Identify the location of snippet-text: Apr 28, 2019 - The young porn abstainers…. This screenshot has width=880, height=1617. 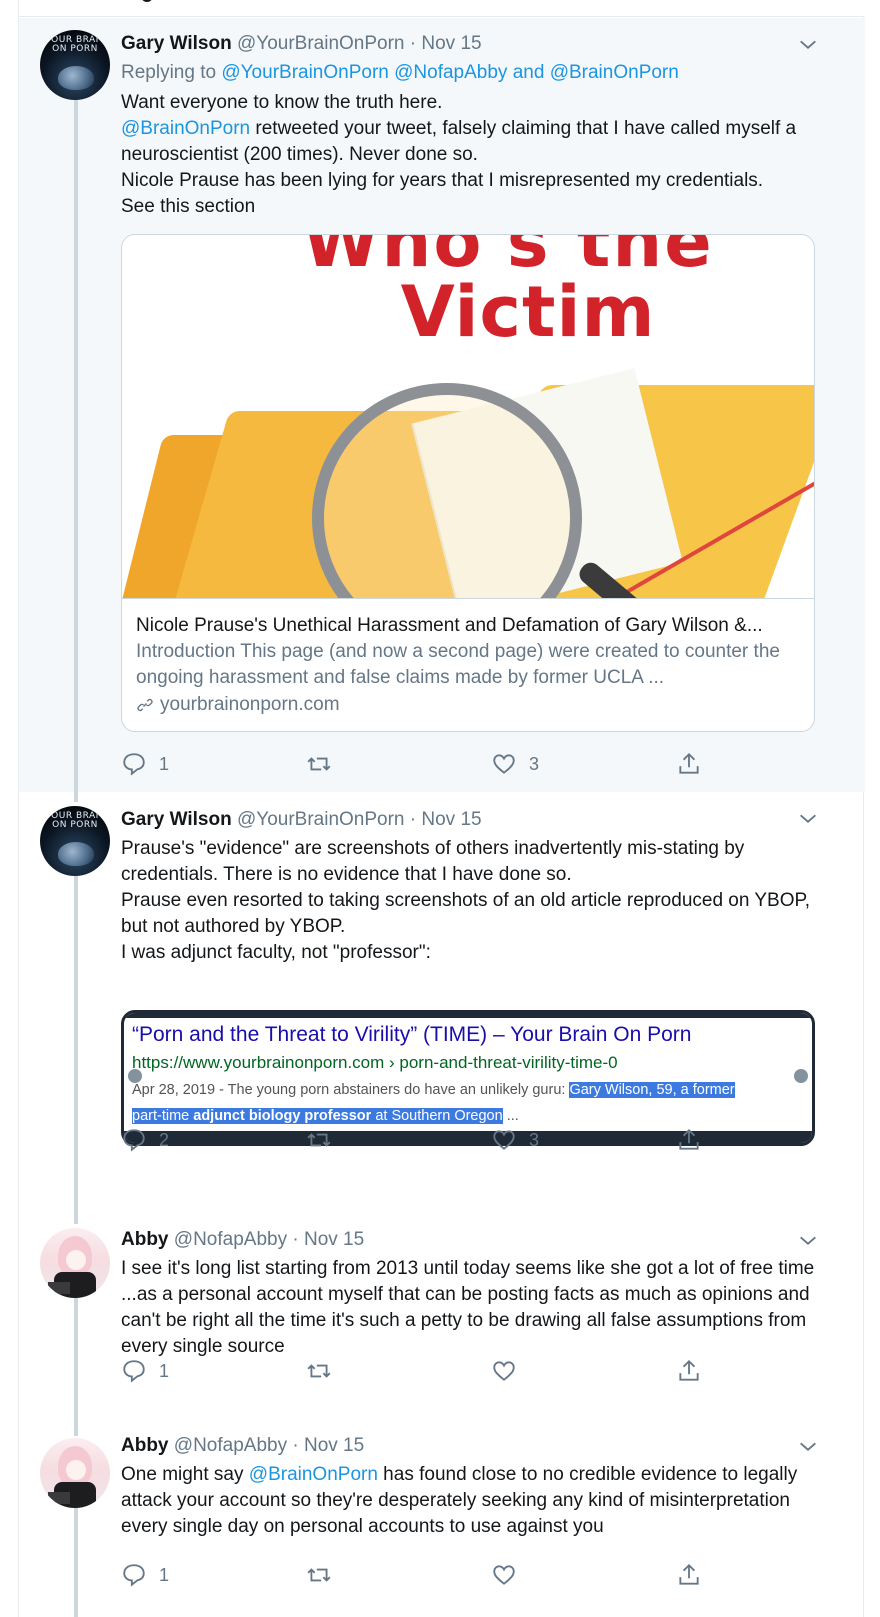
(351, 1090).